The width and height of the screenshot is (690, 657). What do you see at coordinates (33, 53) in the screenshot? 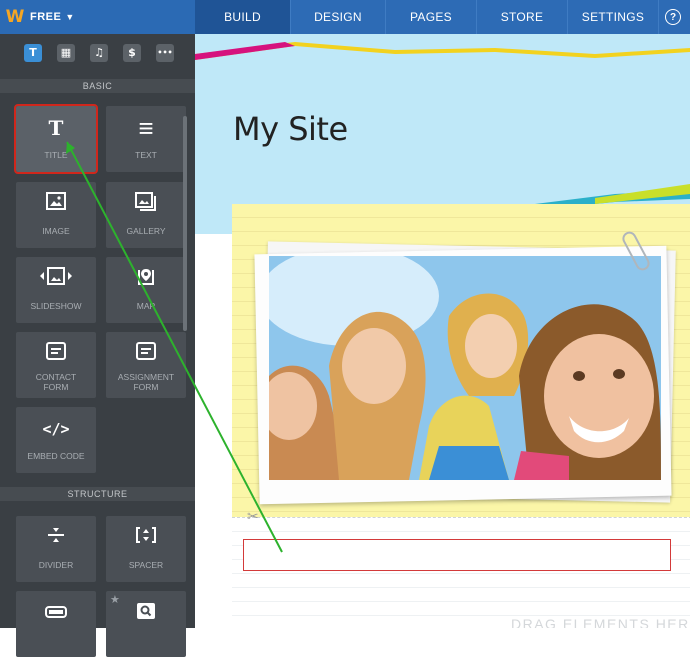
I see `text-icon: T` at bounding box center [33, 53].